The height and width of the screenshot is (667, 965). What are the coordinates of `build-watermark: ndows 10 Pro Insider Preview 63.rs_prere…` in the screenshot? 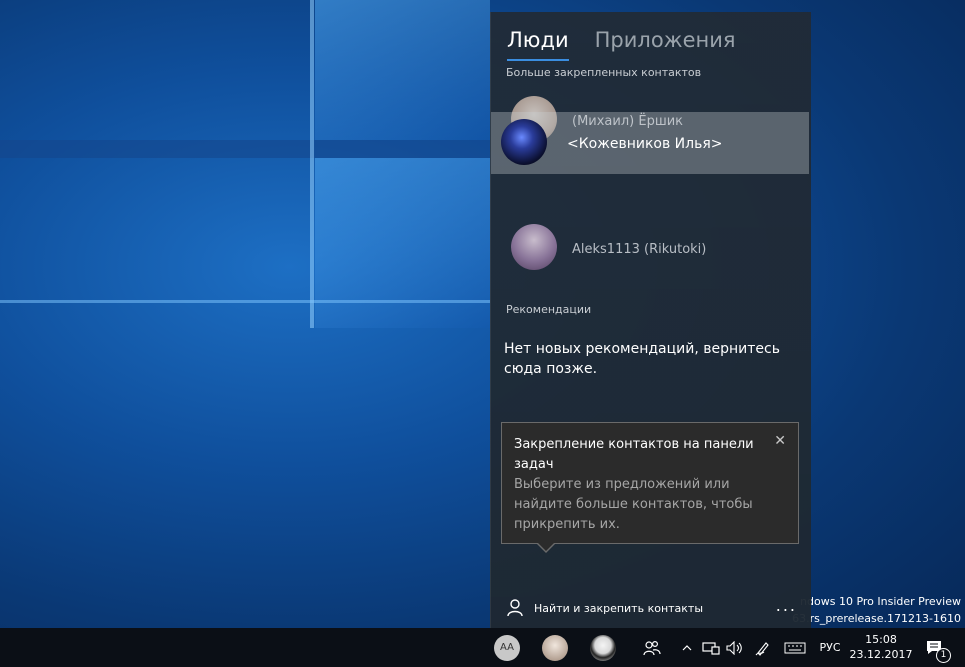 It's located at (876, 610).